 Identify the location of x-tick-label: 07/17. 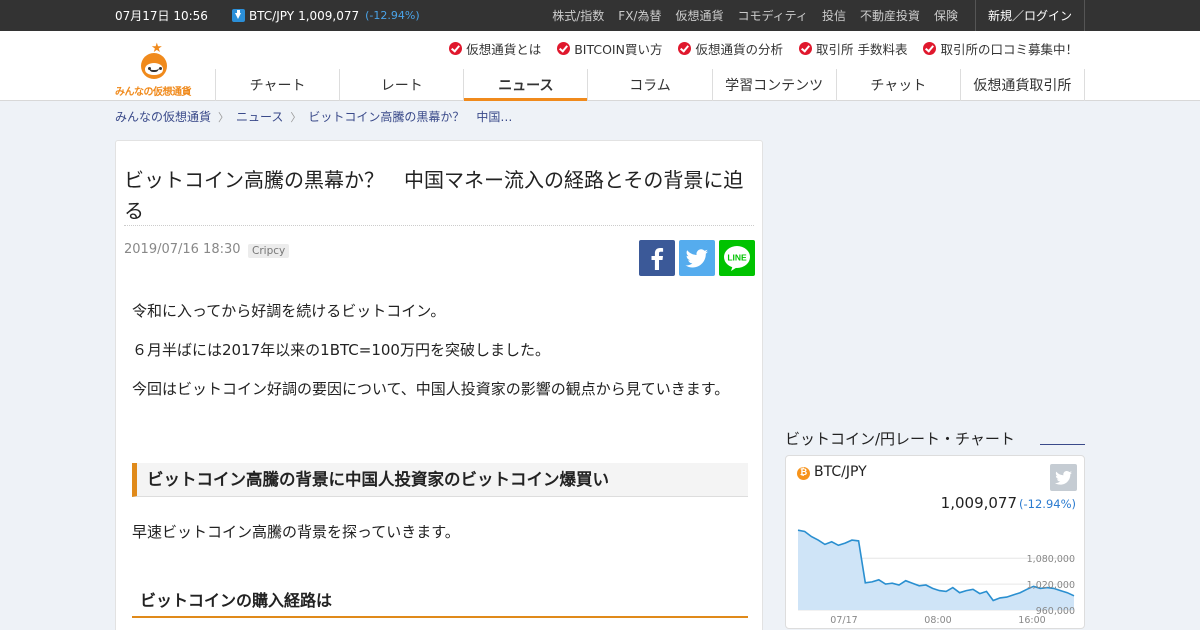
(843, 620).